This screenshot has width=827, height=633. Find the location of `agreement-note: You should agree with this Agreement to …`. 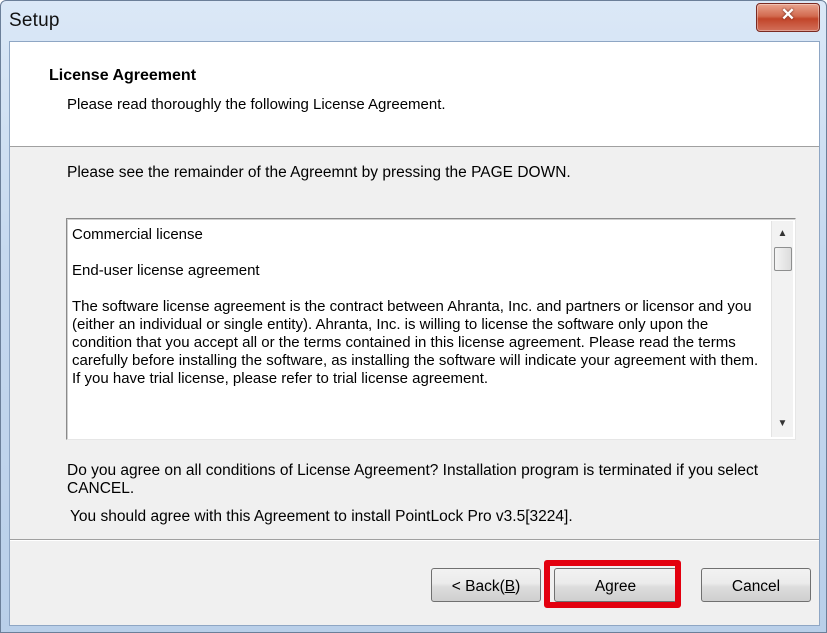

agreement-note: You should agree with this Agreement to … is located at coordinates (321, 516).